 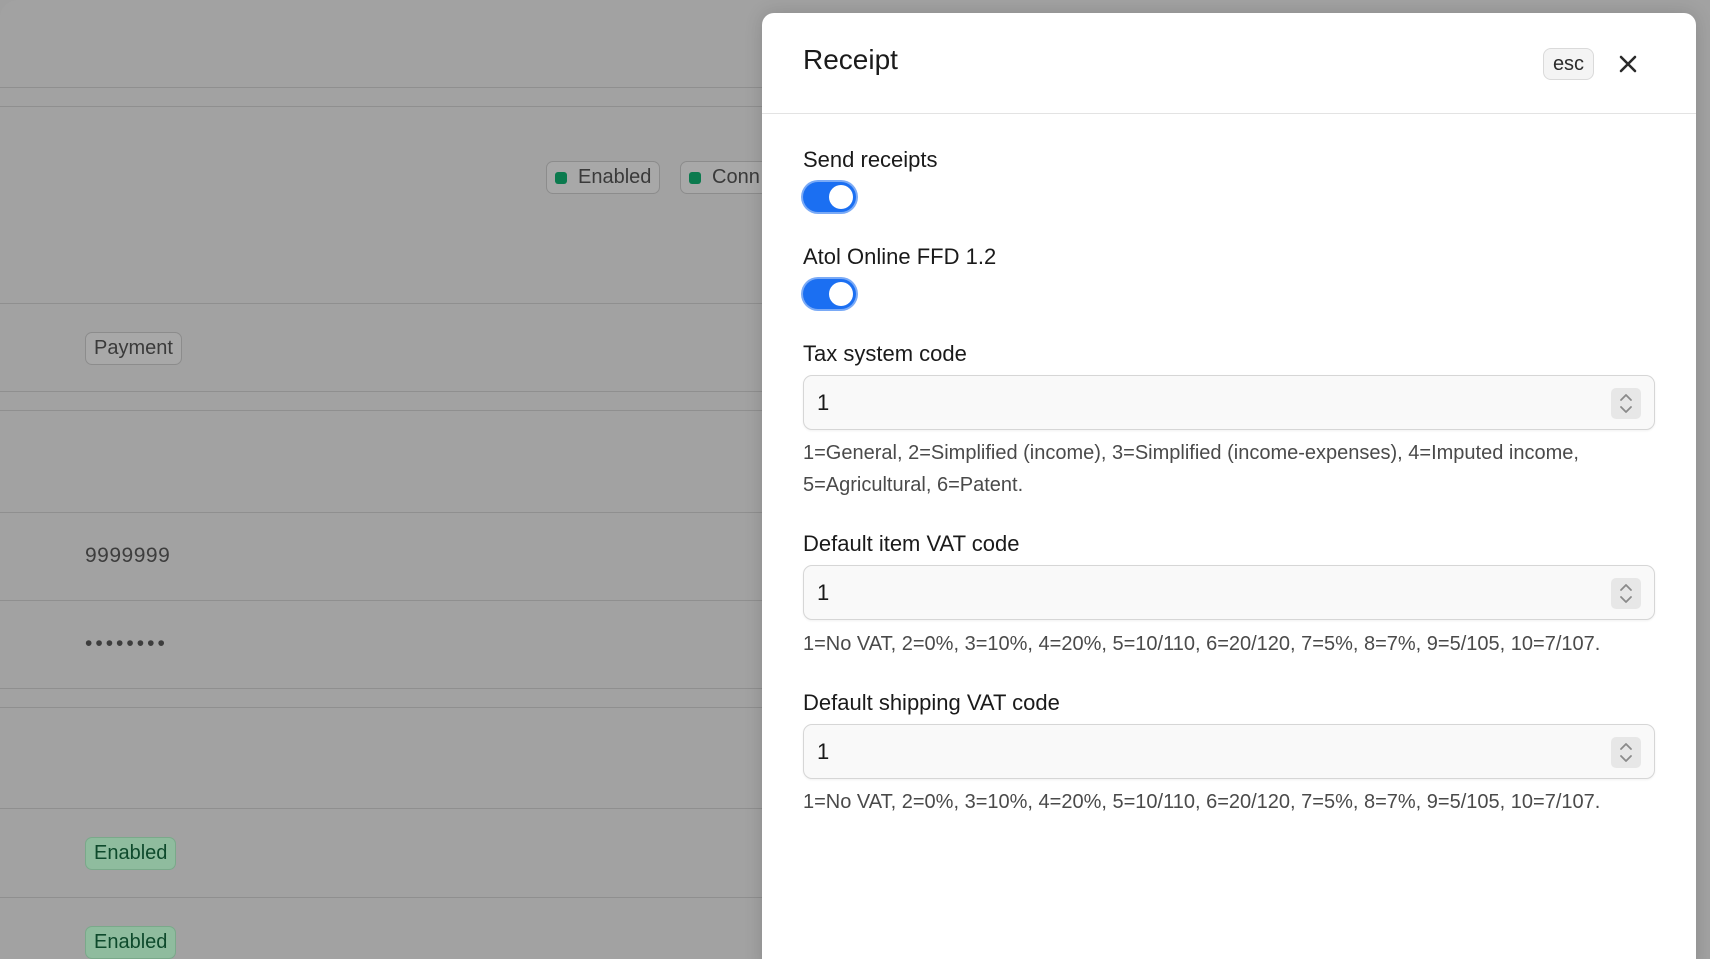 What do you see at coordinates (900, 256) in the screenshot?
I see `atol-ffd-label: Atol Online FFD 1.2` at bounding box center [900, 256].